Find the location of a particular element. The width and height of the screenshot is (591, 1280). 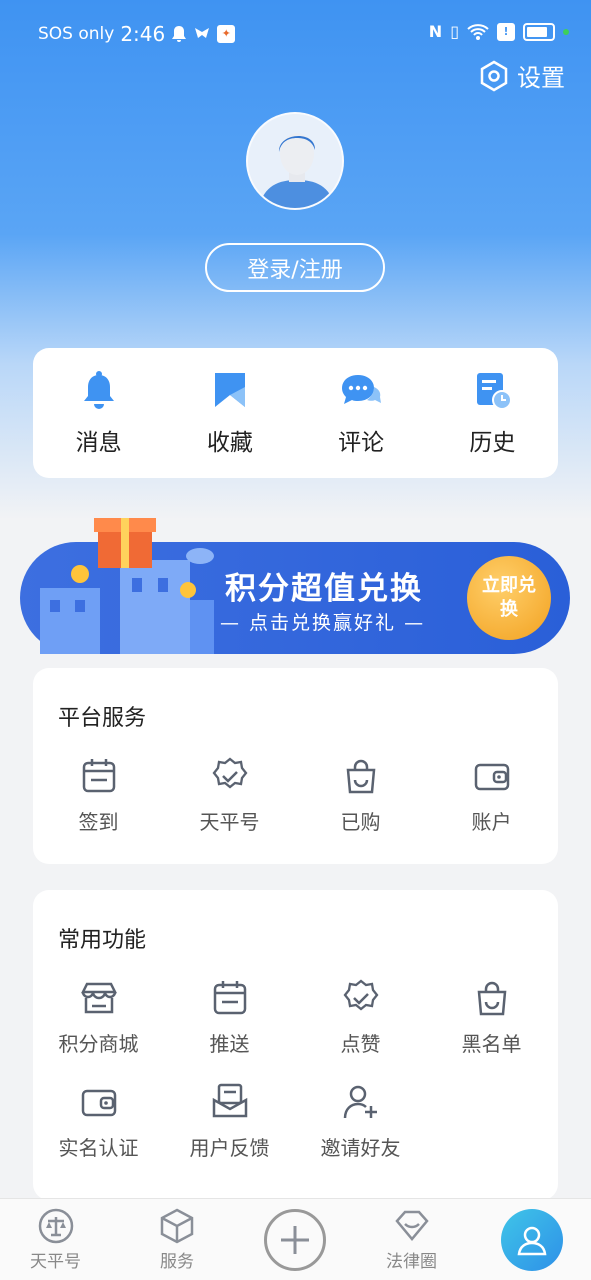

avatar is located at coordinates (295, 161).